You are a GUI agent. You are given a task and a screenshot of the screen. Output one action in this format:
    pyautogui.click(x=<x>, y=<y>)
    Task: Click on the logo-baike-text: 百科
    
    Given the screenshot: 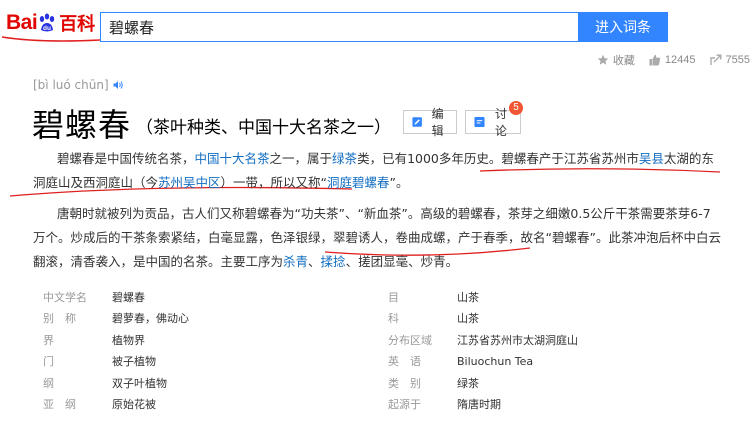 What is the action you would take?
    pyautogui.click(x=77, y=24)
    